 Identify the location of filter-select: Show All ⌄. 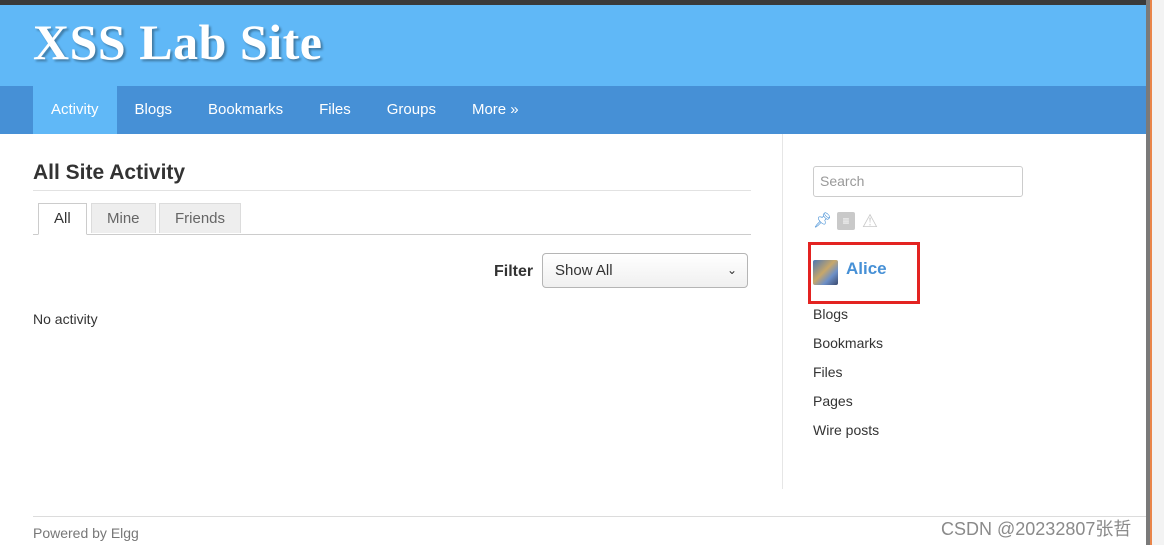
(645, 270).